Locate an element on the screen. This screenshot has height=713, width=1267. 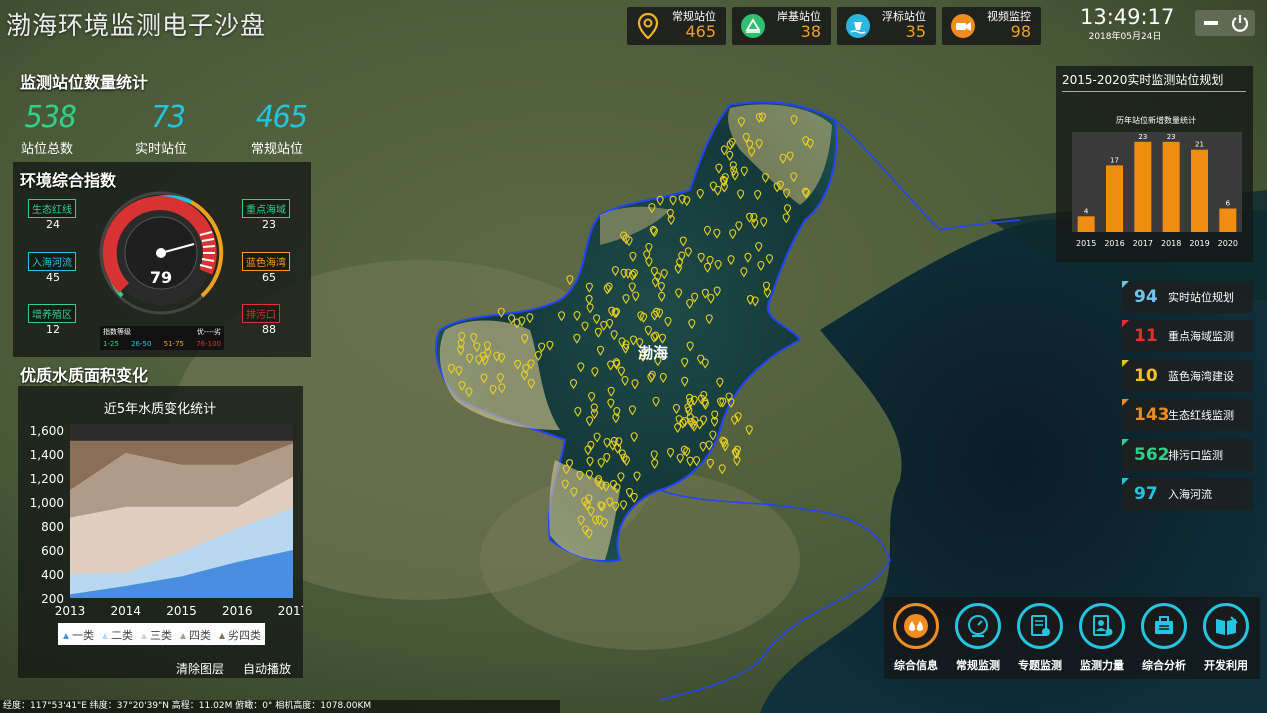
bar-category-label: 2015 is located at coordinates (1086, 243).